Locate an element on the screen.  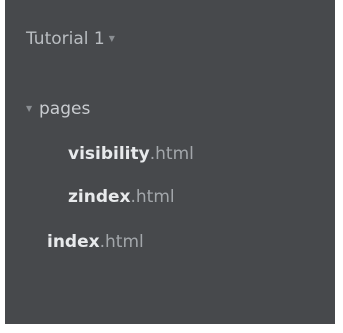
file-item-index: index.html is located at coordinates (95, 242).